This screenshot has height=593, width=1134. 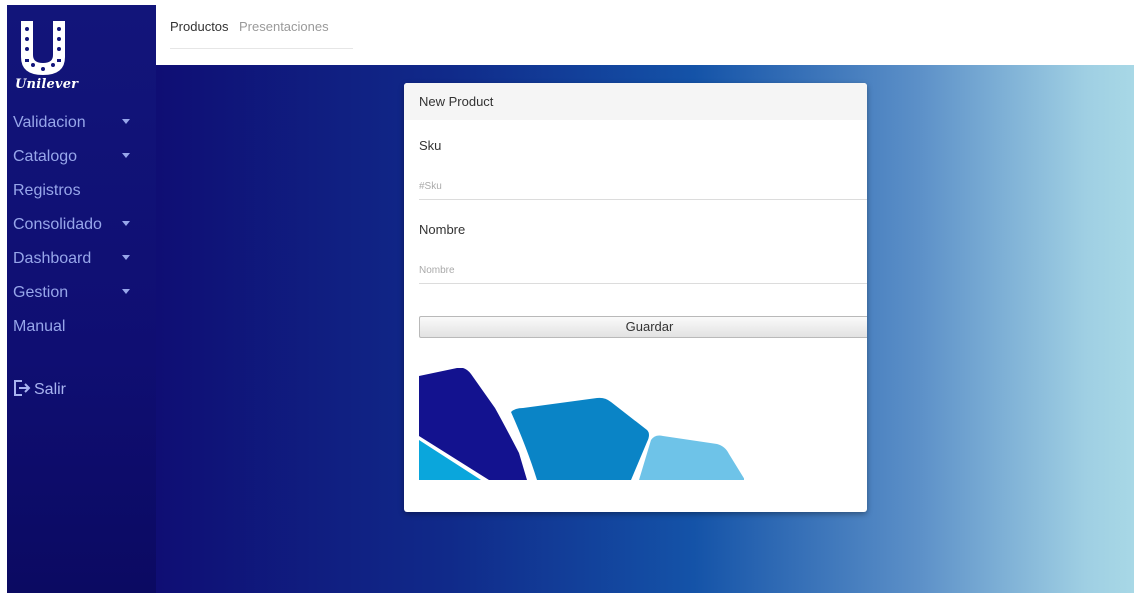 What do you see at coordinates (643, 270) in the screenshot?
I see `nombre-input` at bounding box center [643, 270].